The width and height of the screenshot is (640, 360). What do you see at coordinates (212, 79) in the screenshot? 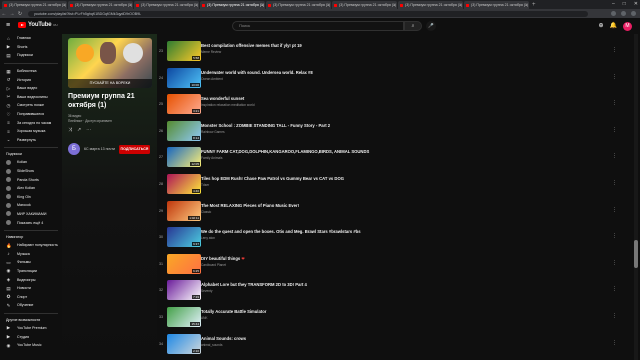
I see `video-channel: Ocean Ambient` at bounding box center [212, 79].